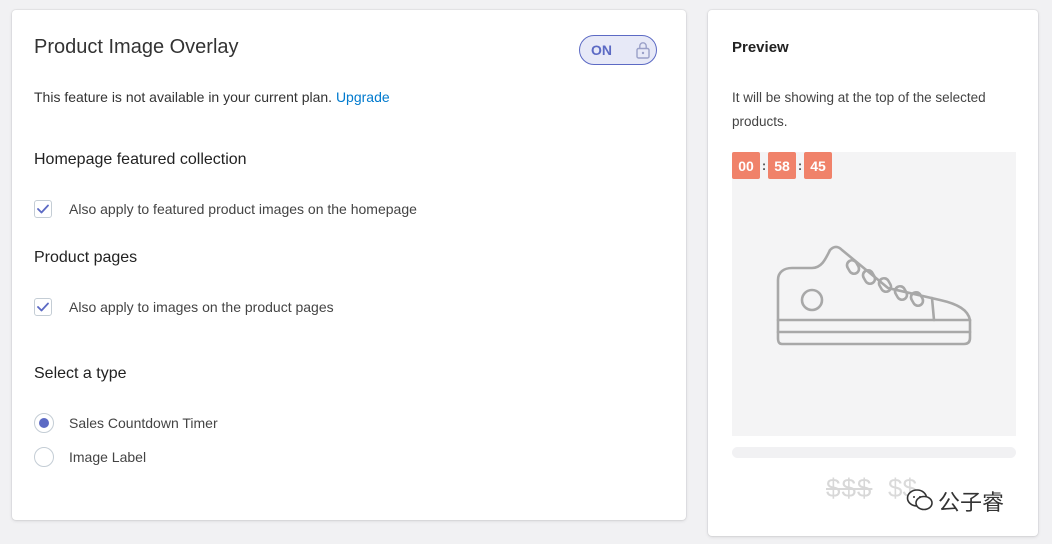  Describe the element at coordinates (643, 50) in the screenshot. I see `lock-icon` at that location.